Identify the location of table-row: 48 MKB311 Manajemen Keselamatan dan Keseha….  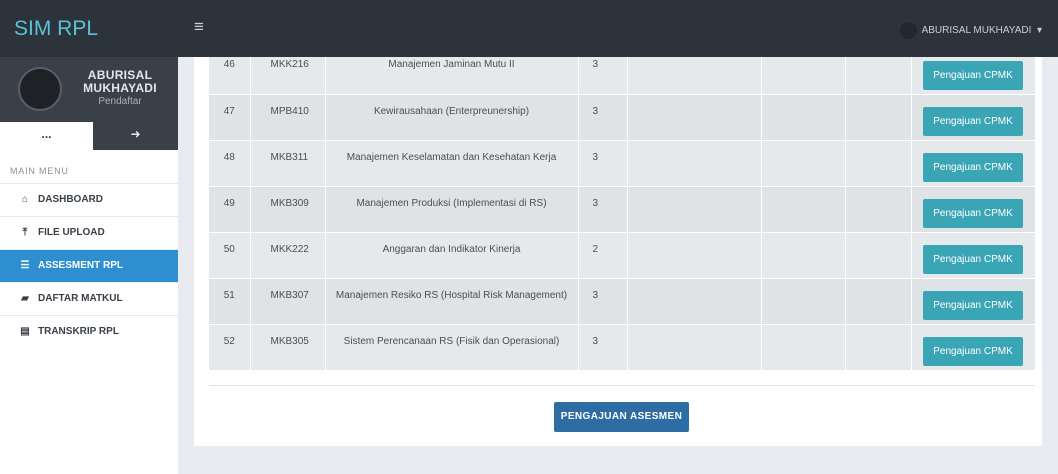
(622, 163).